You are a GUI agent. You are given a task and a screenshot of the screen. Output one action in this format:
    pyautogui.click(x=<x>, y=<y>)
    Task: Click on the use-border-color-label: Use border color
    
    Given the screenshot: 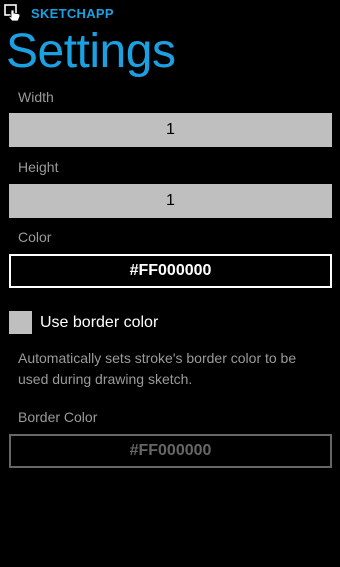 What is the action you would take?
    pyautogui.click(x=99, y=323)
    